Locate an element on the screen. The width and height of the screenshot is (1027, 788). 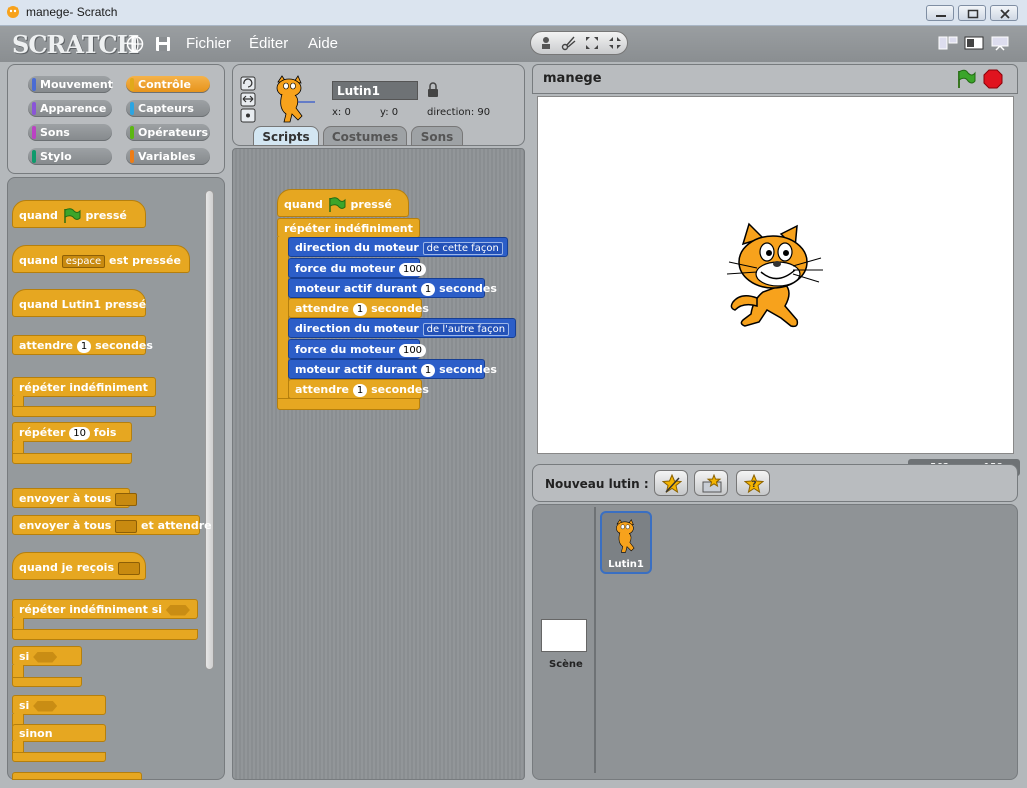
script-motor-on-for-2: moteur actif durant 1 secondes is located at coordinates (392, 369).